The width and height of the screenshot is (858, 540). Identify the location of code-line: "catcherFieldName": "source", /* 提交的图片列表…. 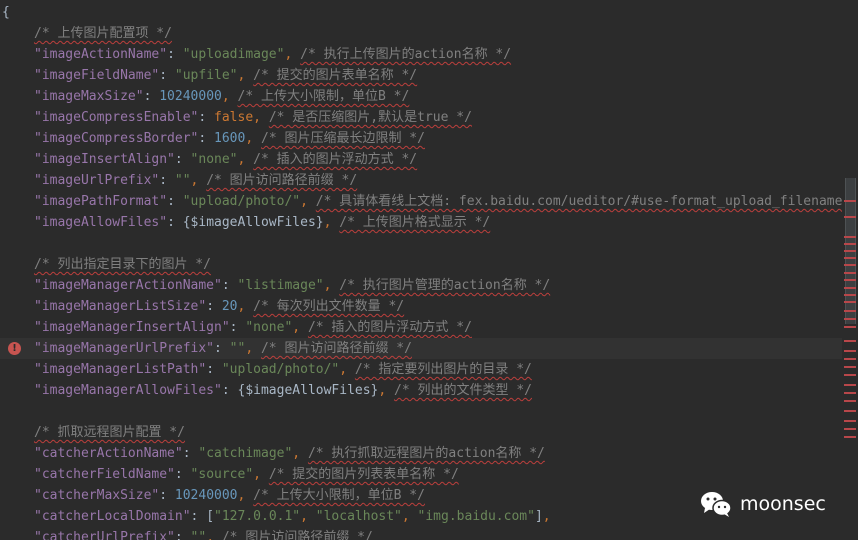
(421, 474).